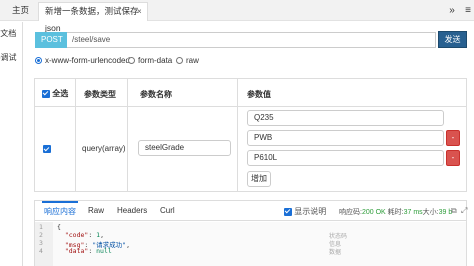 This screenshot has height=266, width=474. I want to click on sidebar-item-debug-label: 调试, so click(8, 57).